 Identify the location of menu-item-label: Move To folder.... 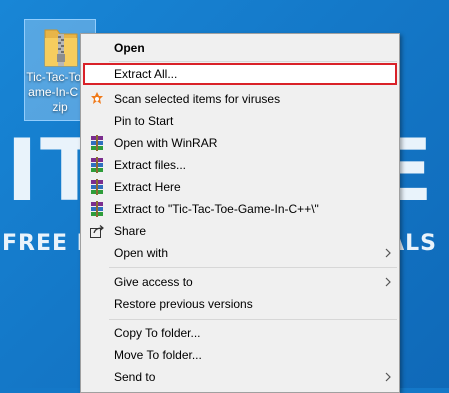
(158, 355).